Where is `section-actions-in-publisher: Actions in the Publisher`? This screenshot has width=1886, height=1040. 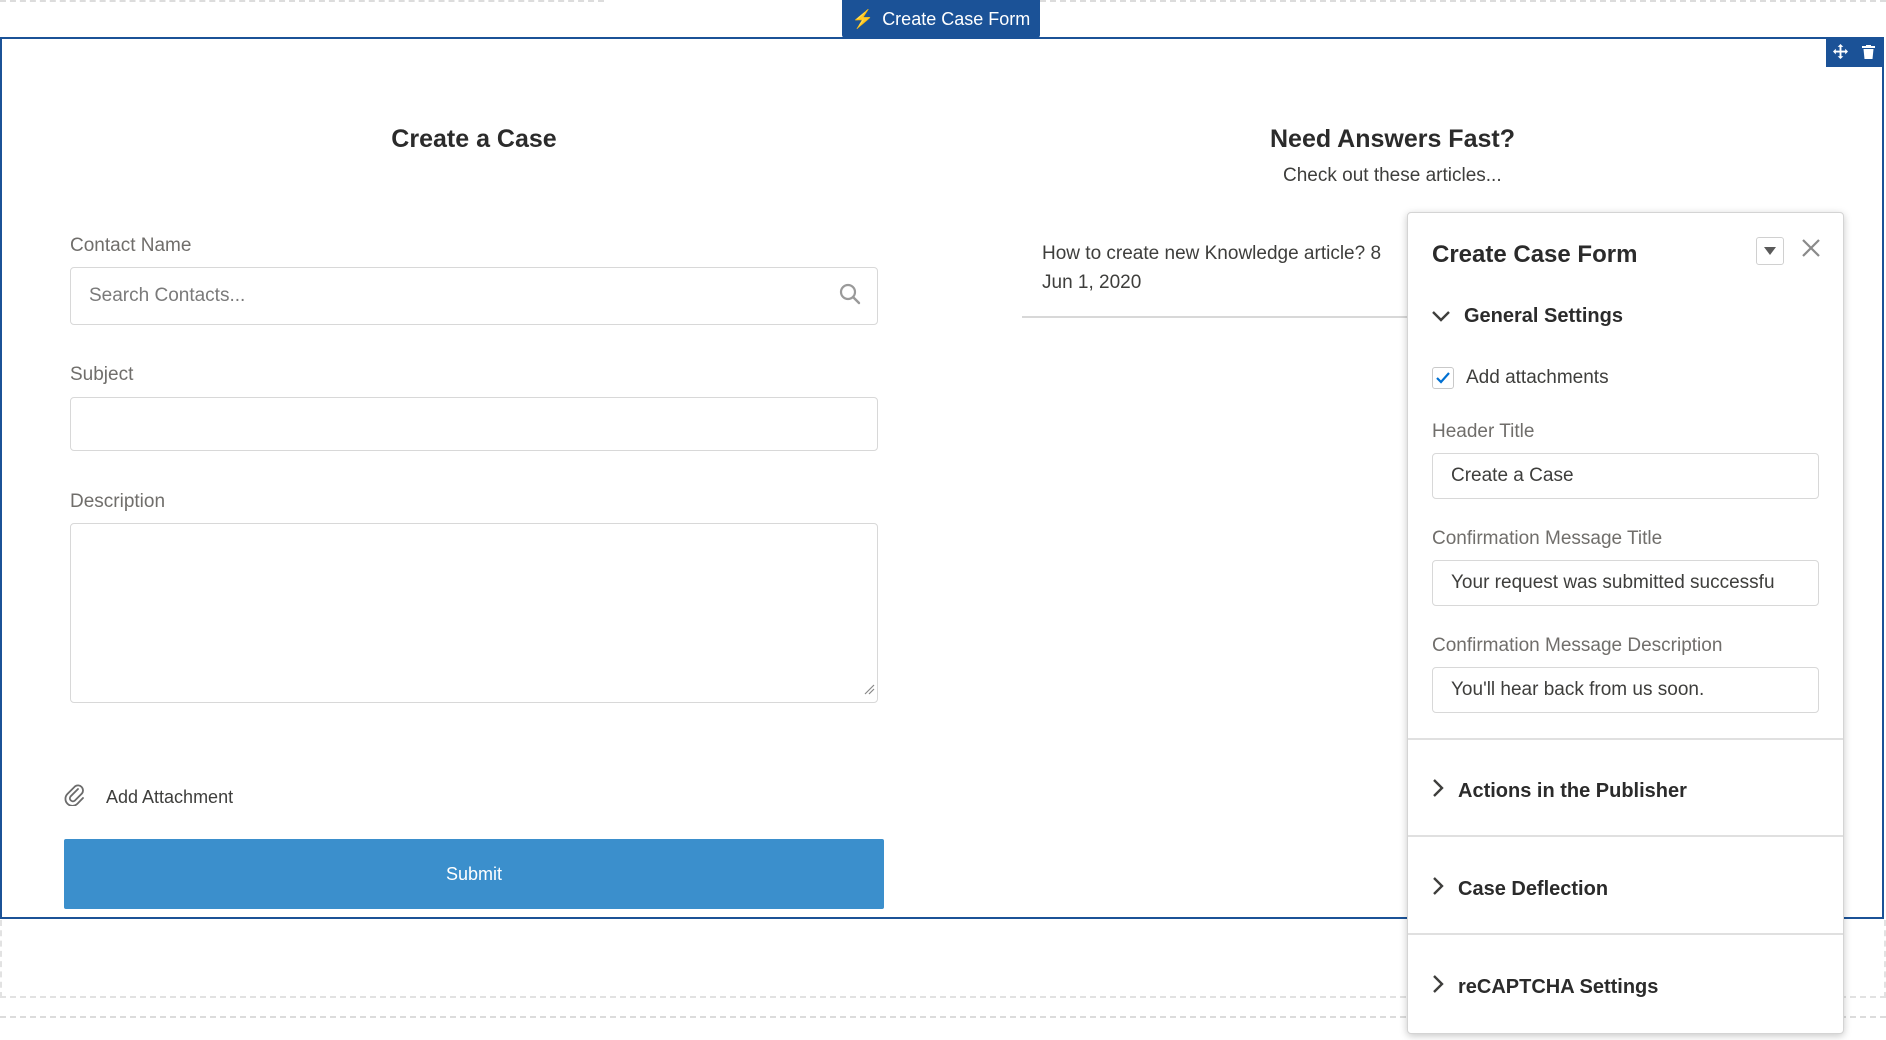
section-actions-in-publisher: Actions in the Publisher is located at coordinates (1559, 791).